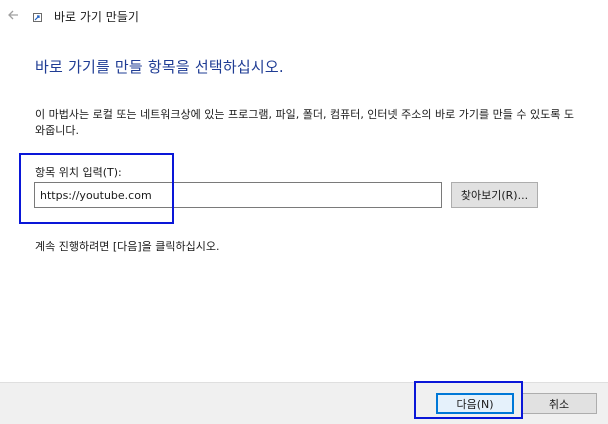 Image resolution: width=608 pixels, height=424 pixels. I want to click on window-title: 바로 가기 만들기, so click(96, 17).